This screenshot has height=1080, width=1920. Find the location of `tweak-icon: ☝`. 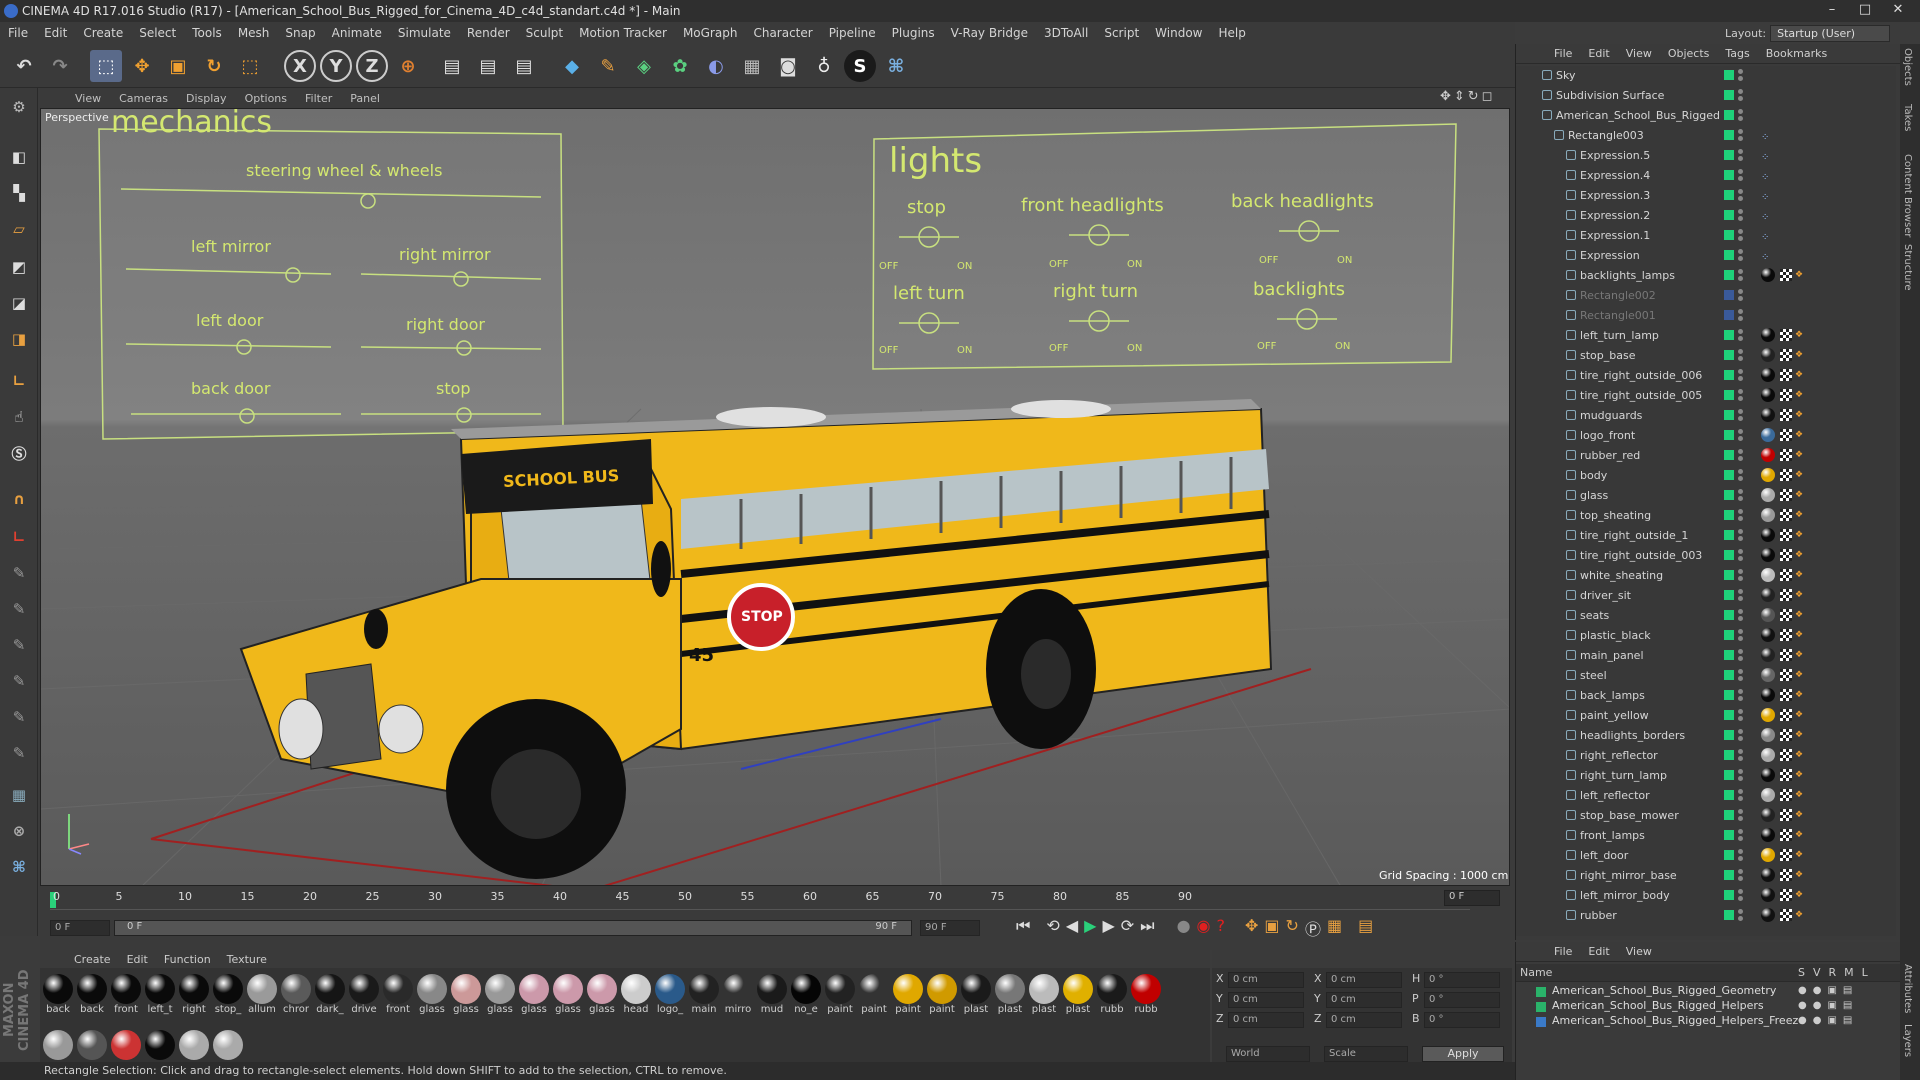

tweak-icon: ☝ is located at coordinates (19, 417).